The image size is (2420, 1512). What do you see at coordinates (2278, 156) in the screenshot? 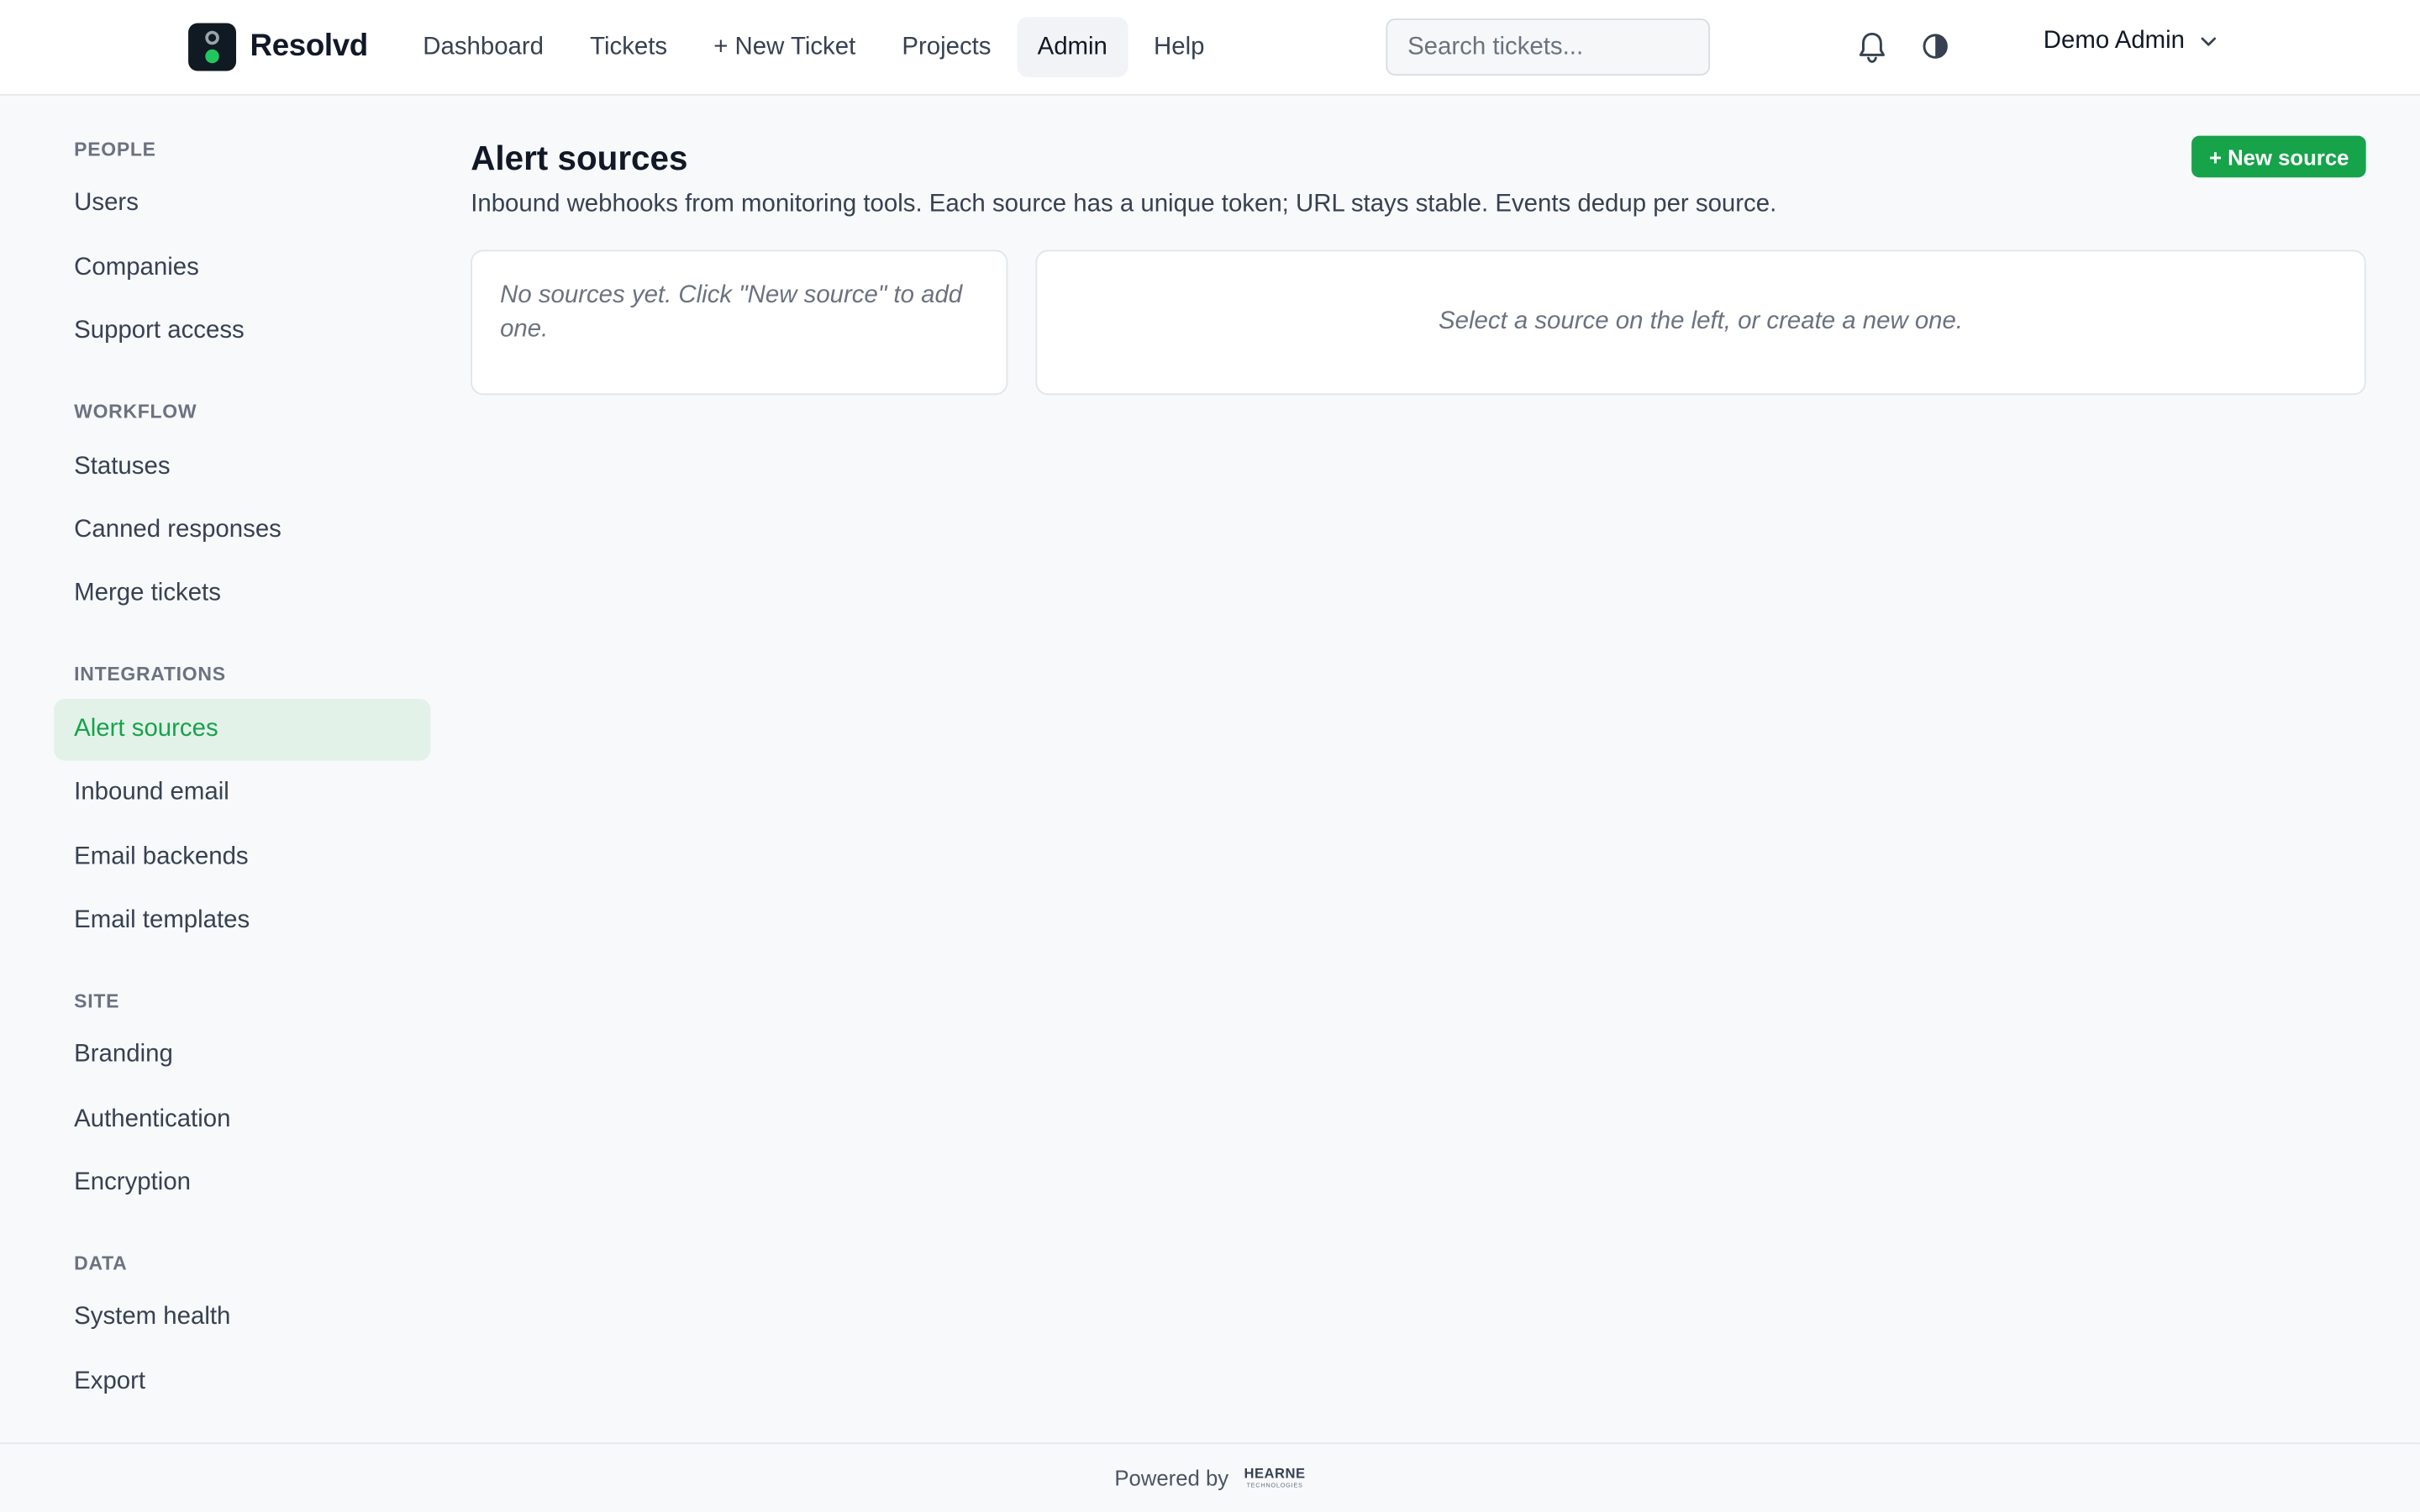
I see `new-source-button: + New source` at bounding box center [2278, 156].